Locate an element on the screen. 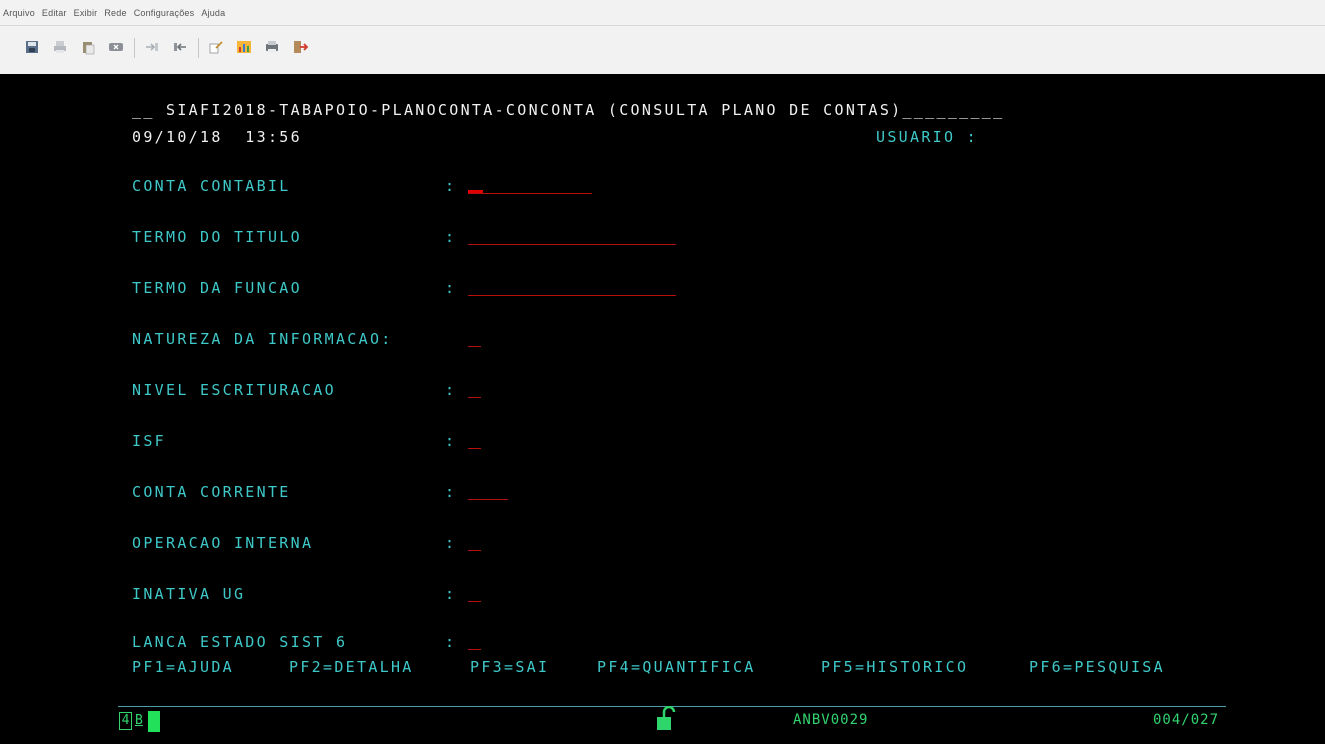 The image size is (1325, 744). termo-titulo-input is located at coordinates (572, 244).